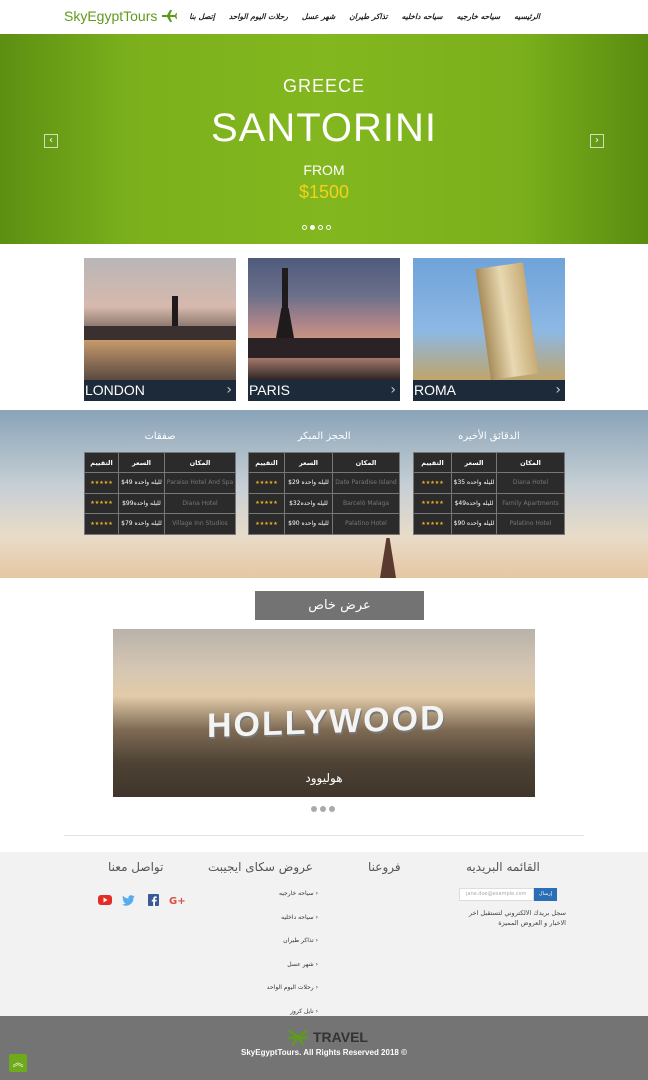 The image size is (648, 1080). Describe the element at coordinates (324, 192) in the screenshot. I see `hero-price: $1500` at that location.